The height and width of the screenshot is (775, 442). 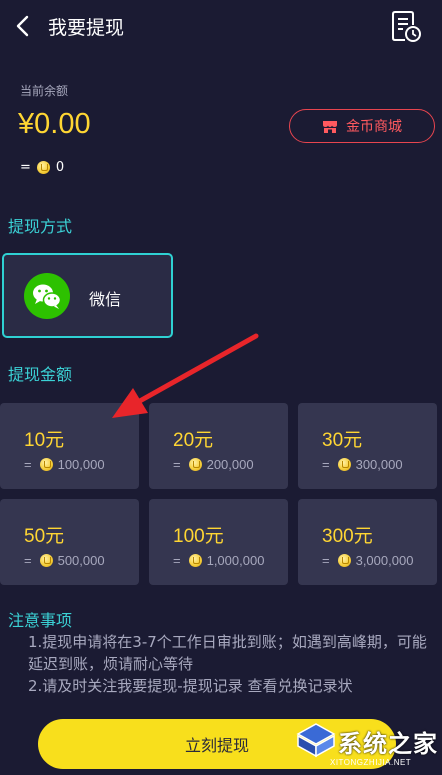 What do you see at coordinates (316, 740) in the screenshot?
I see `watermark-logo-icon` at bounding box center [316, 740].